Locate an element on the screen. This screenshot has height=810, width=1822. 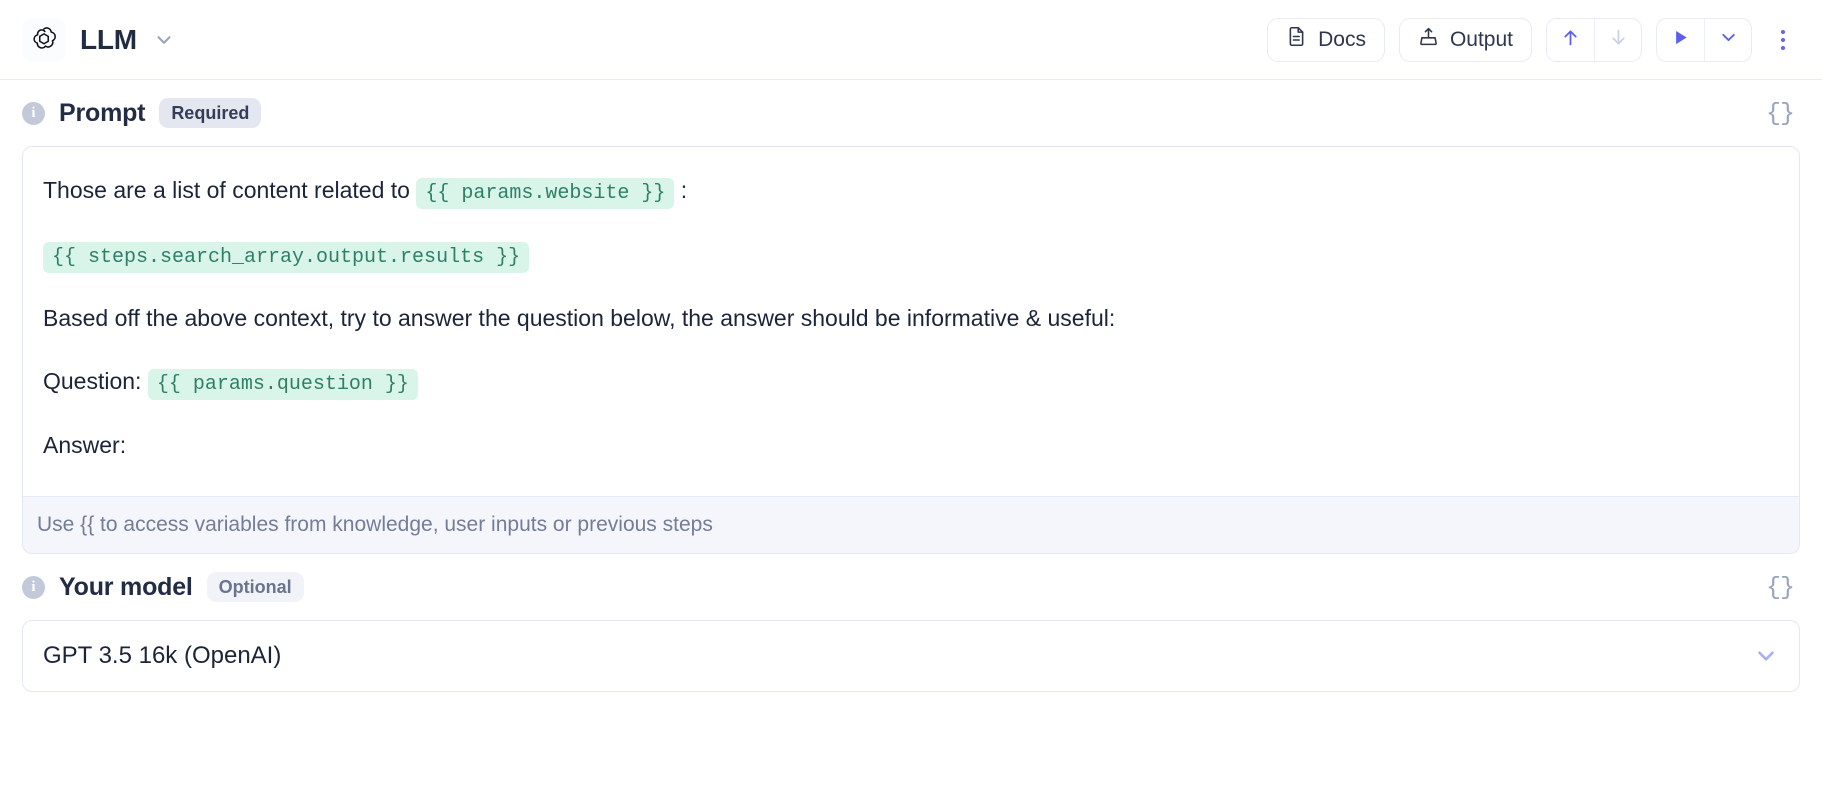
prompt-section-header-left: i Prompt Required is located at coordinates (142, 113).